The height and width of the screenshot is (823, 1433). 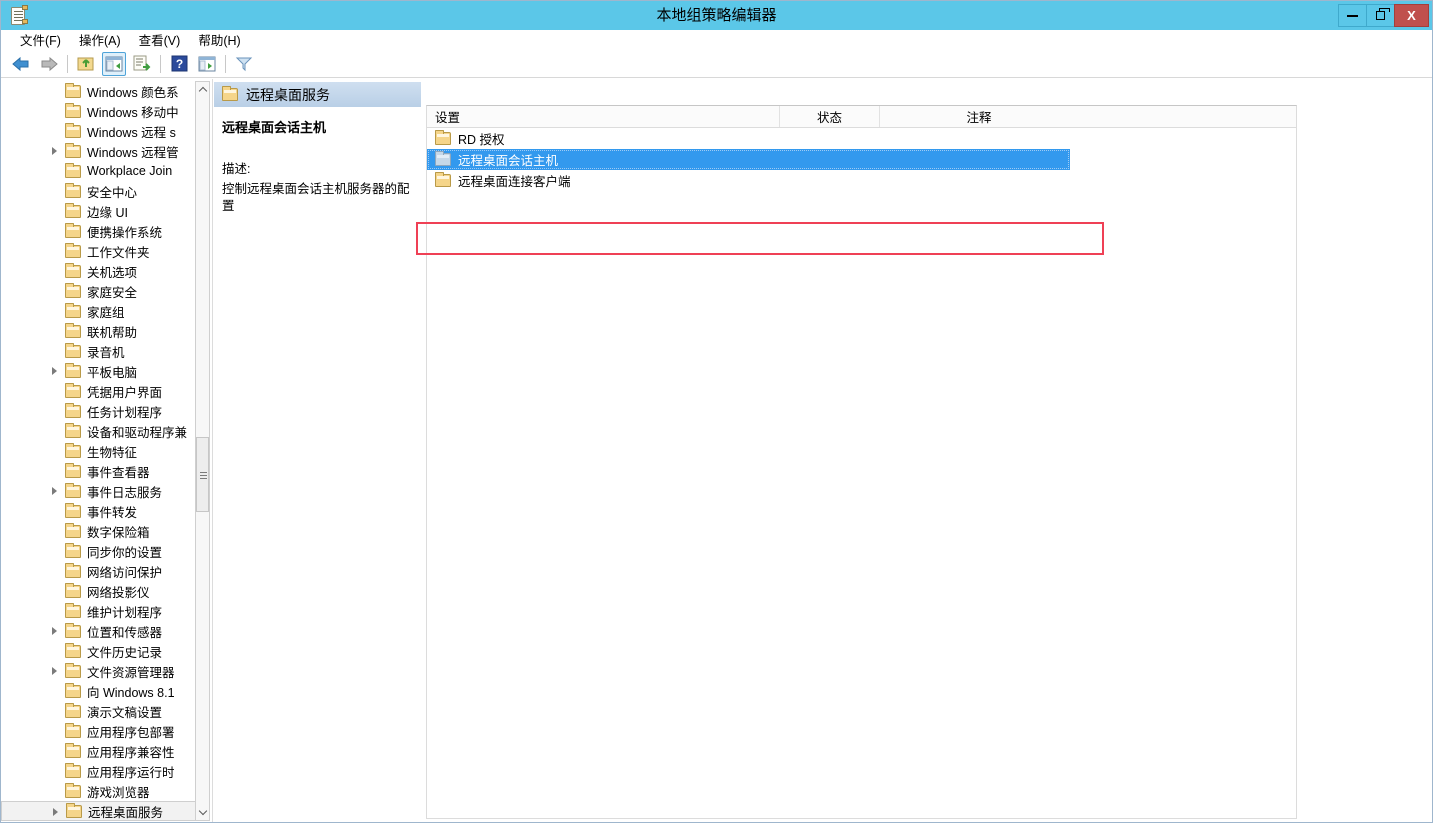 What do you see at coordinates (1352, 15) in the screenshot?
I see `minimize-button` at bounding box center [1352, 15].